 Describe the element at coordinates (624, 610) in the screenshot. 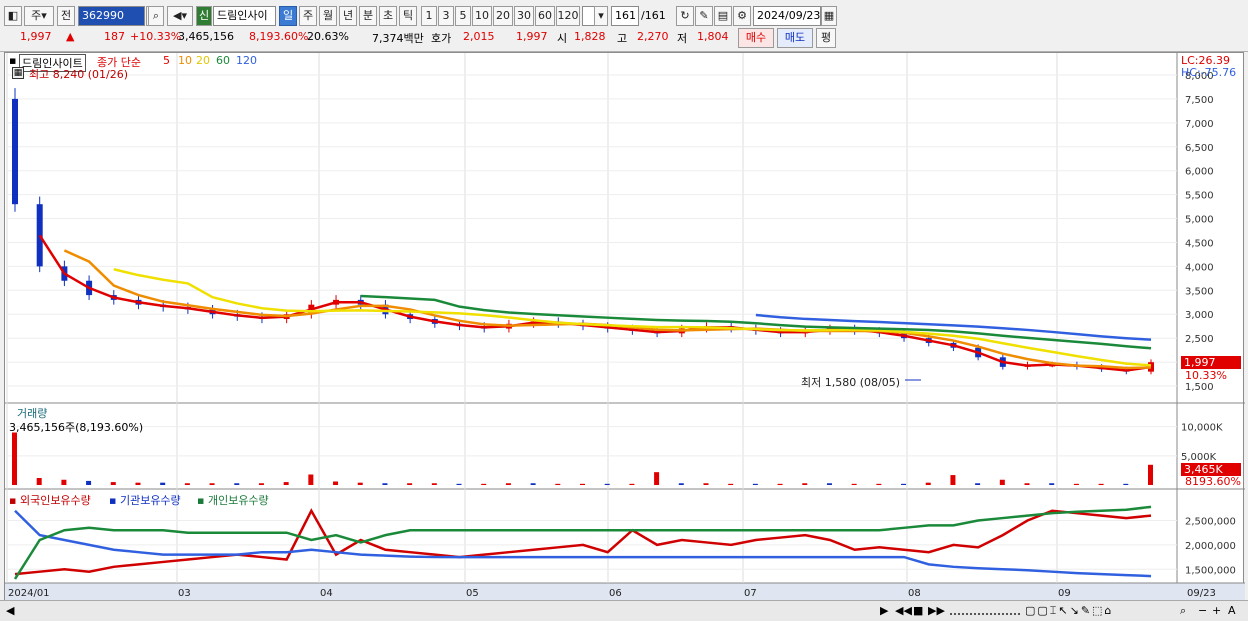

I see `bottom-toolbar: ◀ ▶ ◀◀ ■ ▶▶ ▢▢⌶↖↘✎⬚⌂ ⌕ − + A` at that location.